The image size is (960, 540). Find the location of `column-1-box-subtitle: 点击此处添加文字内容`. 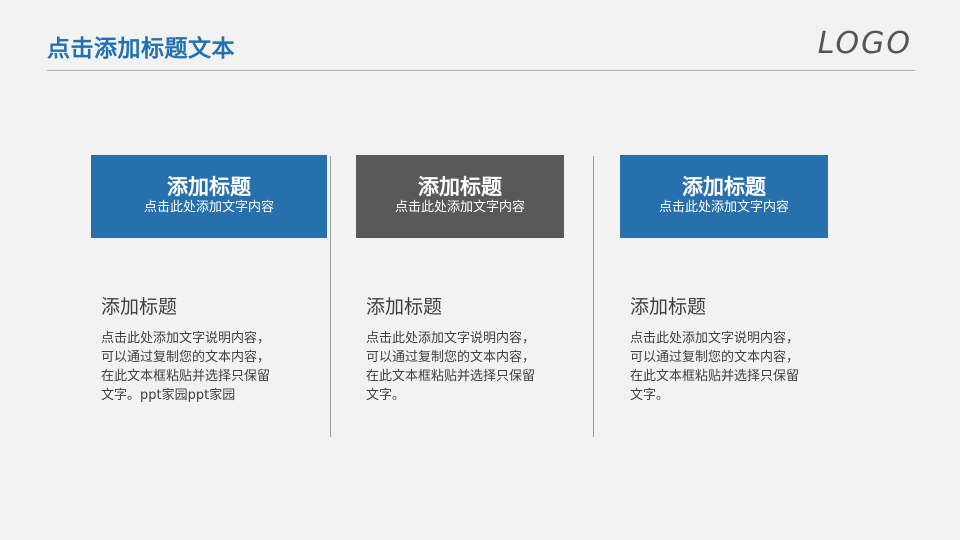

column-1-box-subtitle: 点击此处添加文字内容 is located at coordinates (208, 207).